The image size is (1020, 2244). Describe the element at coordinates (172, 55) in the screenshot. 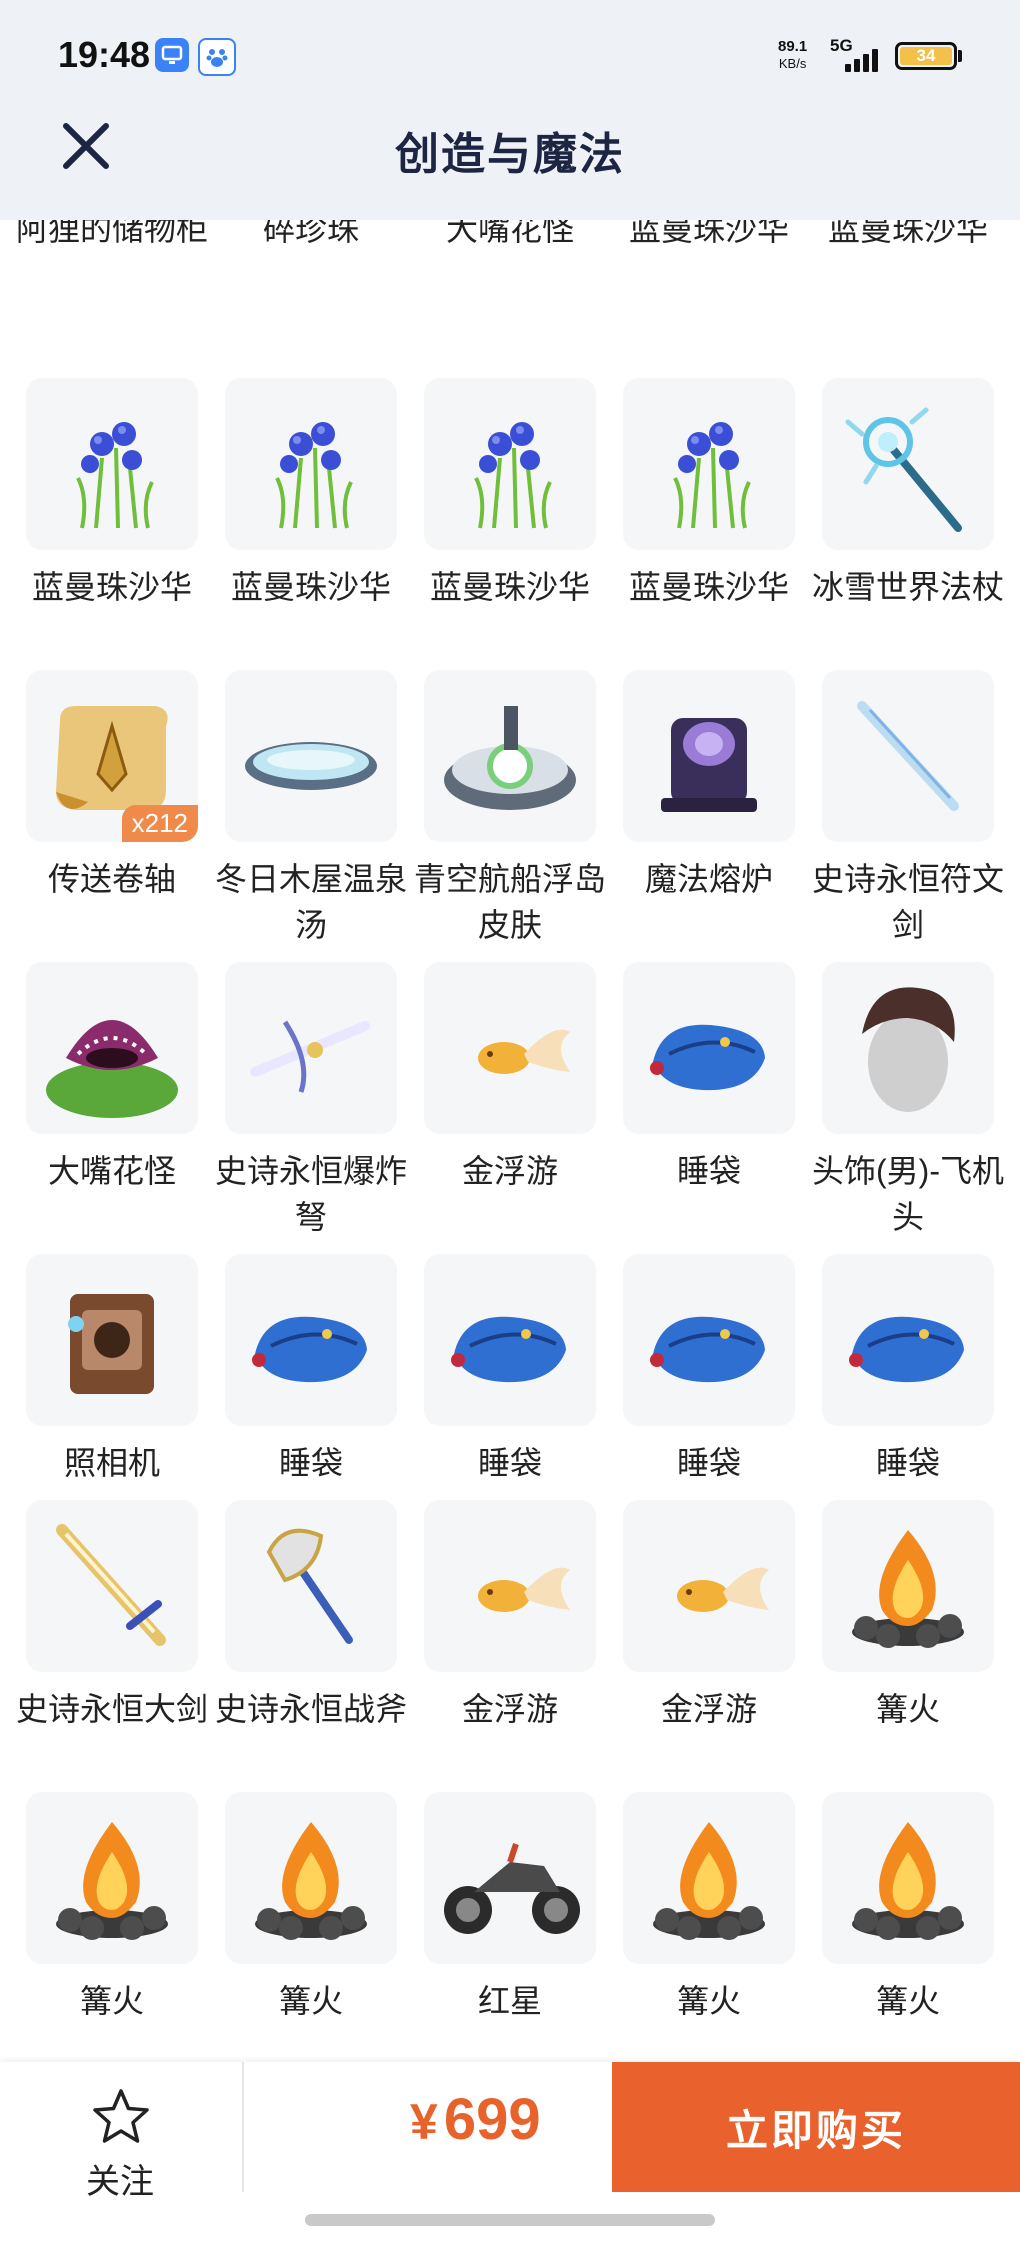

I see `screen-cast-icon` at that location.